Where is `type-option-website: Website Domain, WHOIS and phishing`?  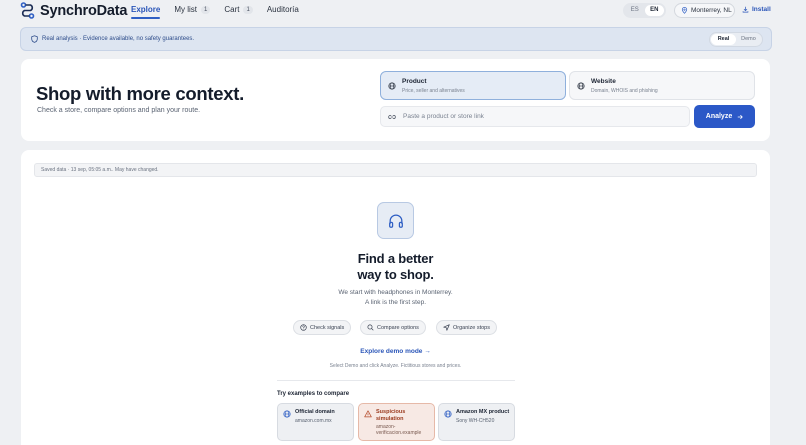
type-option-website: Website Domain, WHOIS and phishing is located at coordinates (662, 85).